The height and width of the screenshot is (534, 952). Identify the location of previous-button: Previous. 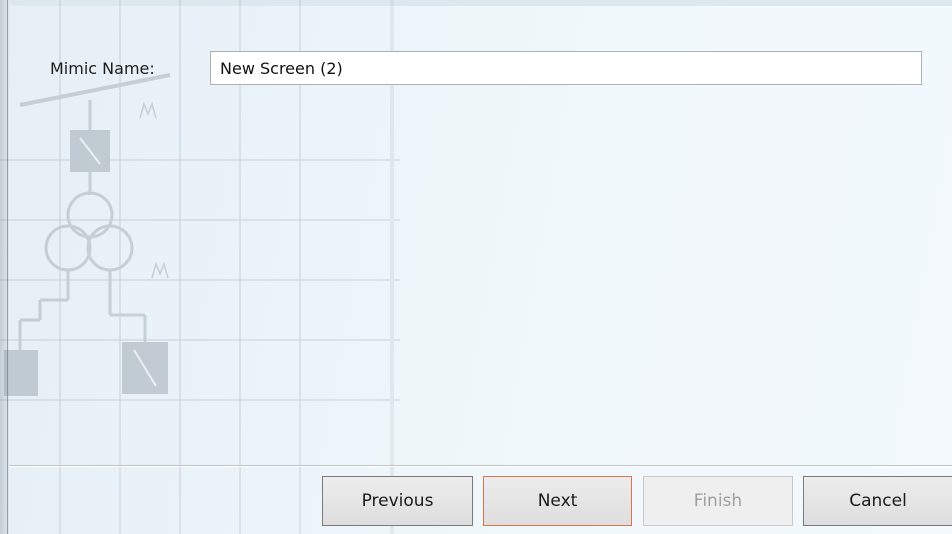
(397, 501).